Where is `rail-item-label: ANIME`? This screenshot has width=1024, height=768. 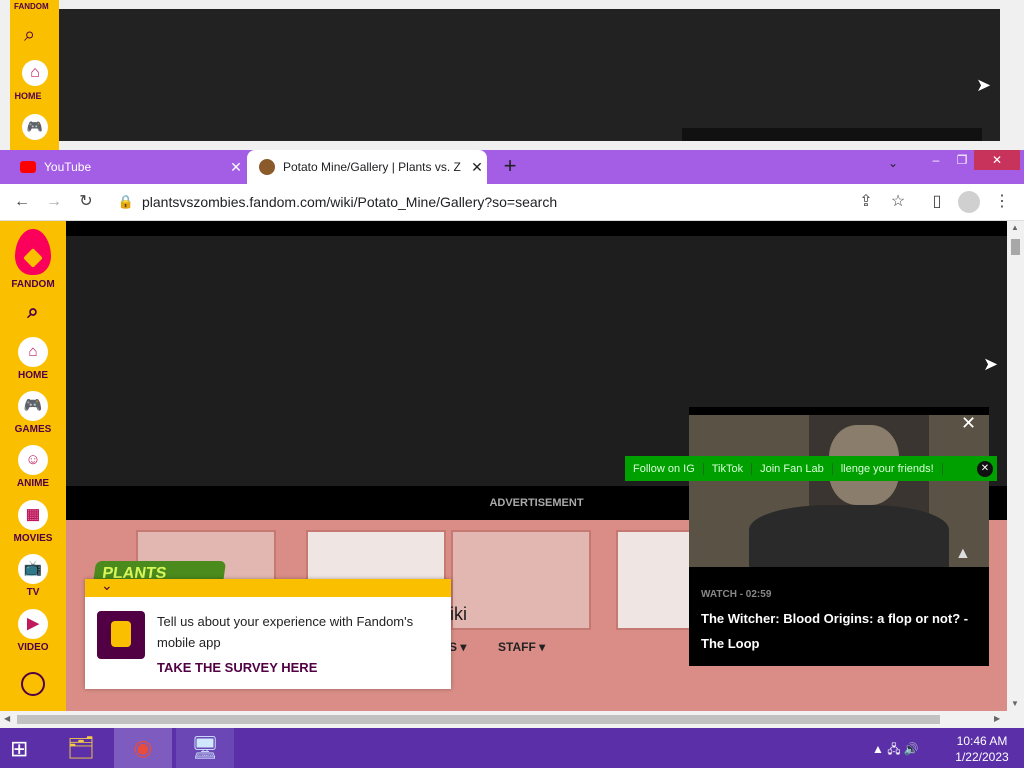
rail-item-label: ANIME is located at coordinates (33, 483).